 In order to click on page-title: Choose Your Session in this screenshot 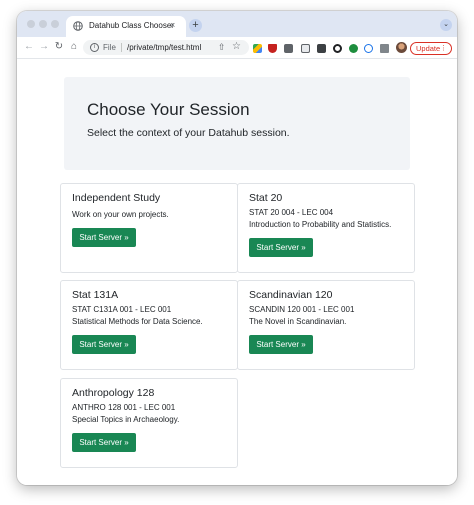, I will do `click(168, 109)`.